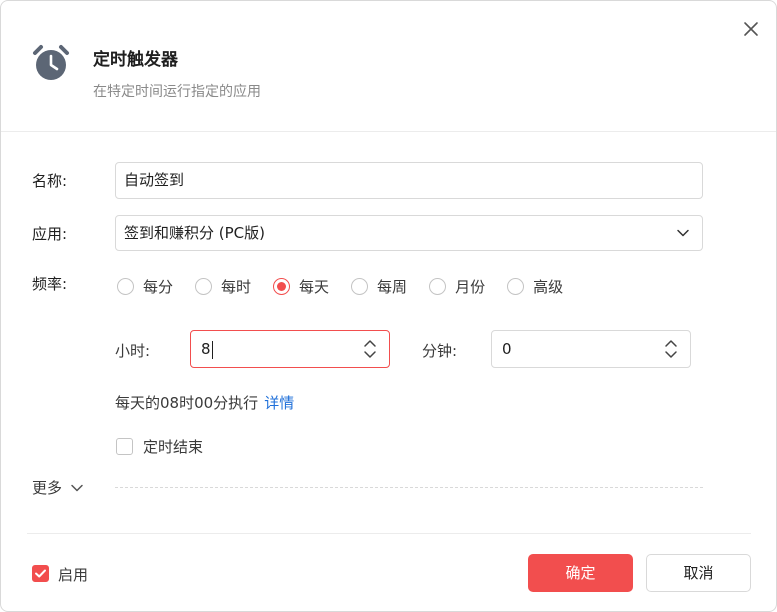 The image size is (777, 612). I want to click on more-toggle: 更多, so click(58, 487).